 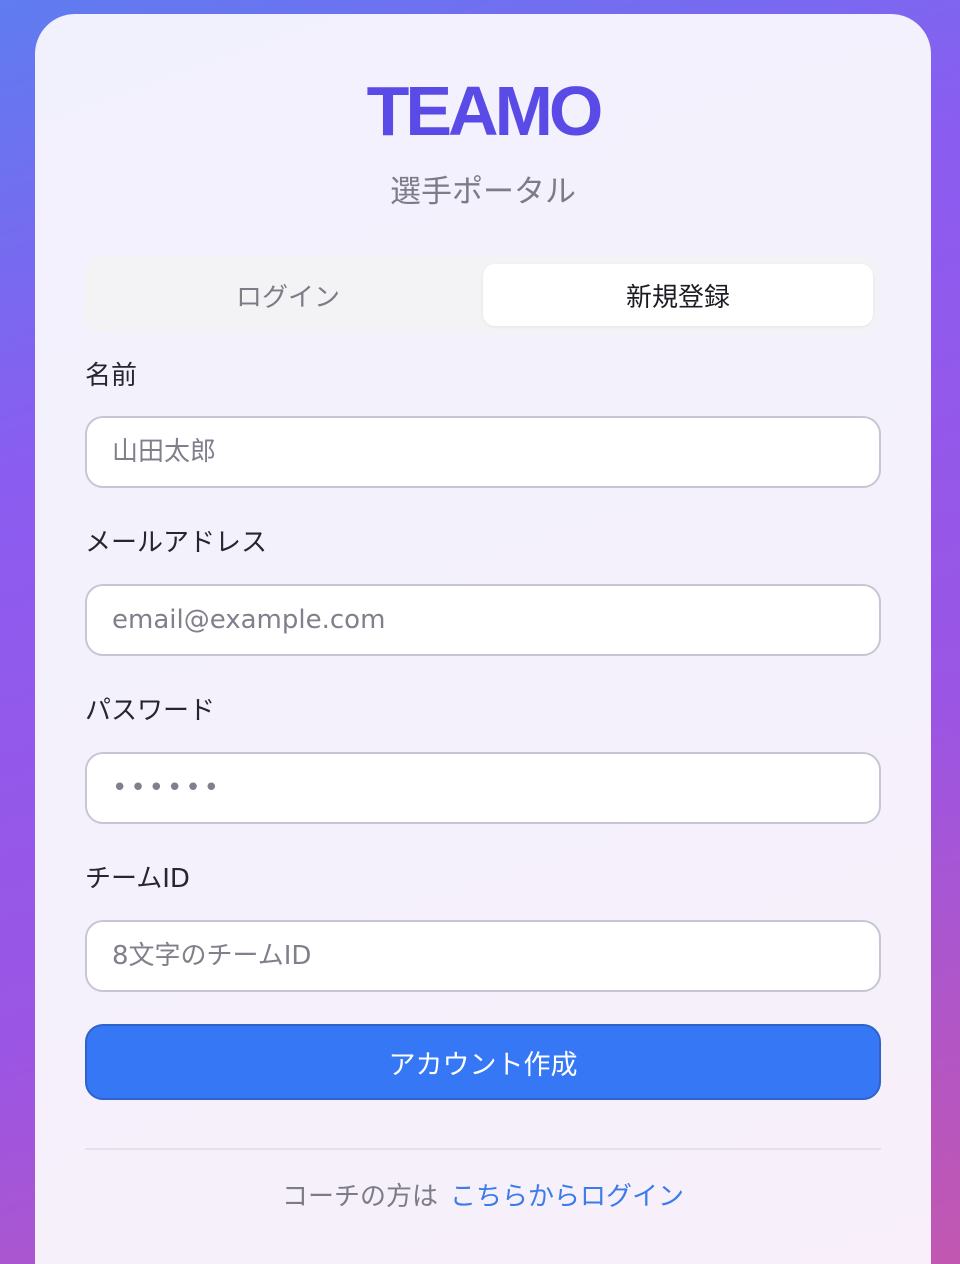 What do you see at coordinates (176, 543) in the screenshot?
I see `email-label: メールアドレス` at bounding box center [176, 543].